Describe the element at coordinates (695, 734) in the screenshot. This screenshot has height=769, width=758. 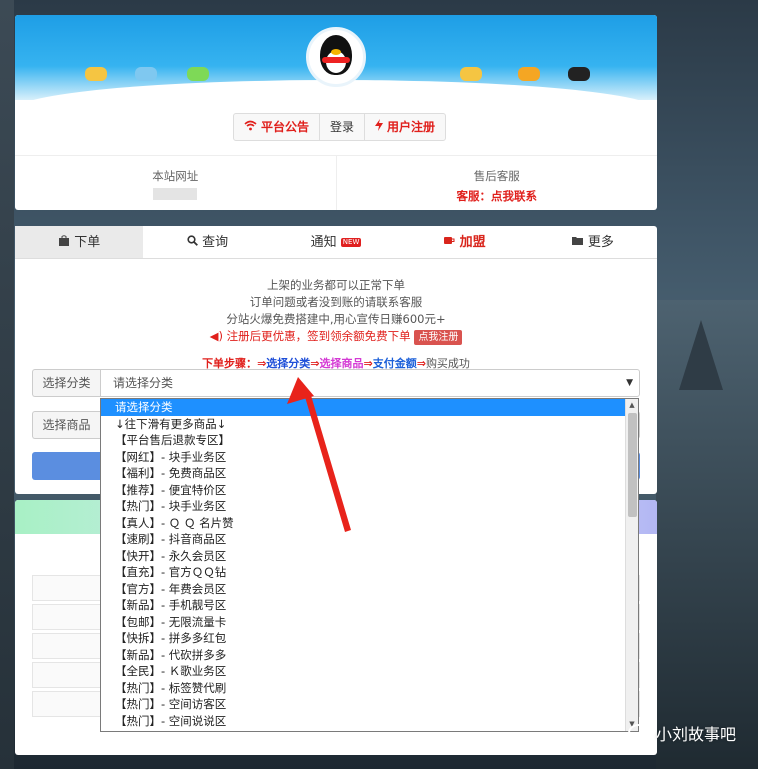
I see `watermark-text: 小刘故事吧` at that location.